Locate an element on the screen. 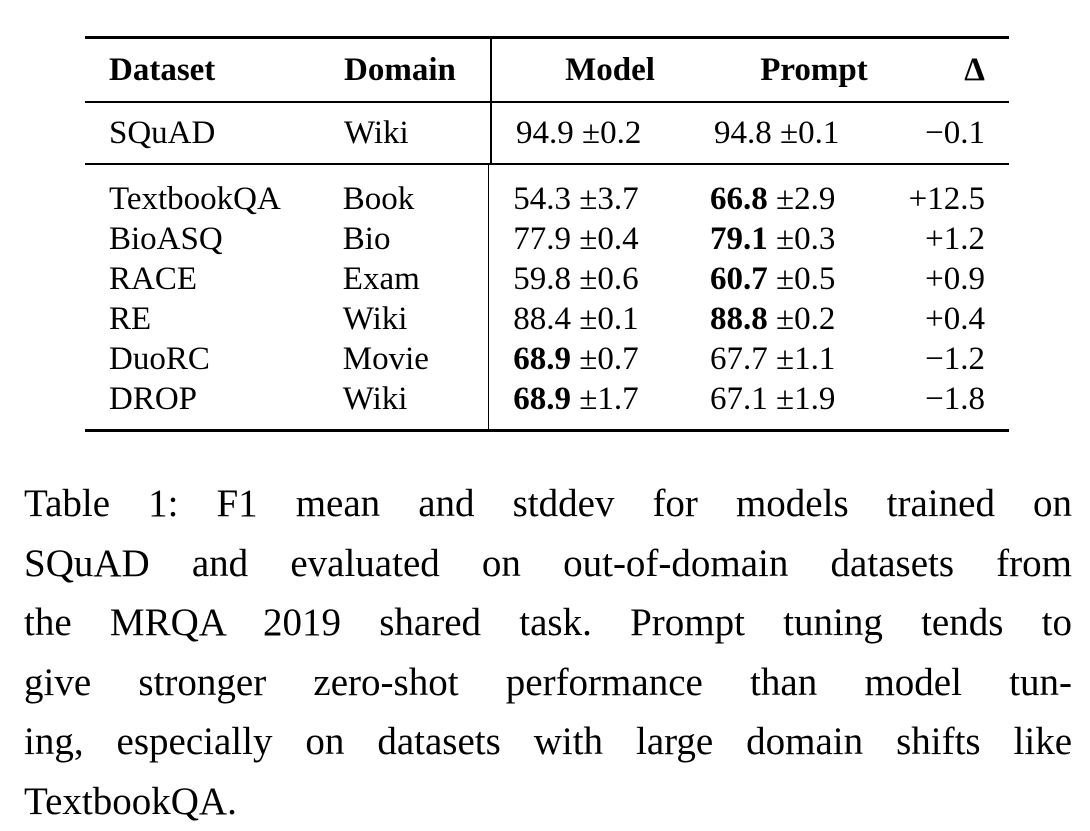 The height and width of the screenshot is (831, 1090). prompt-mean: 60.7 is located at coordinates (739, 279).